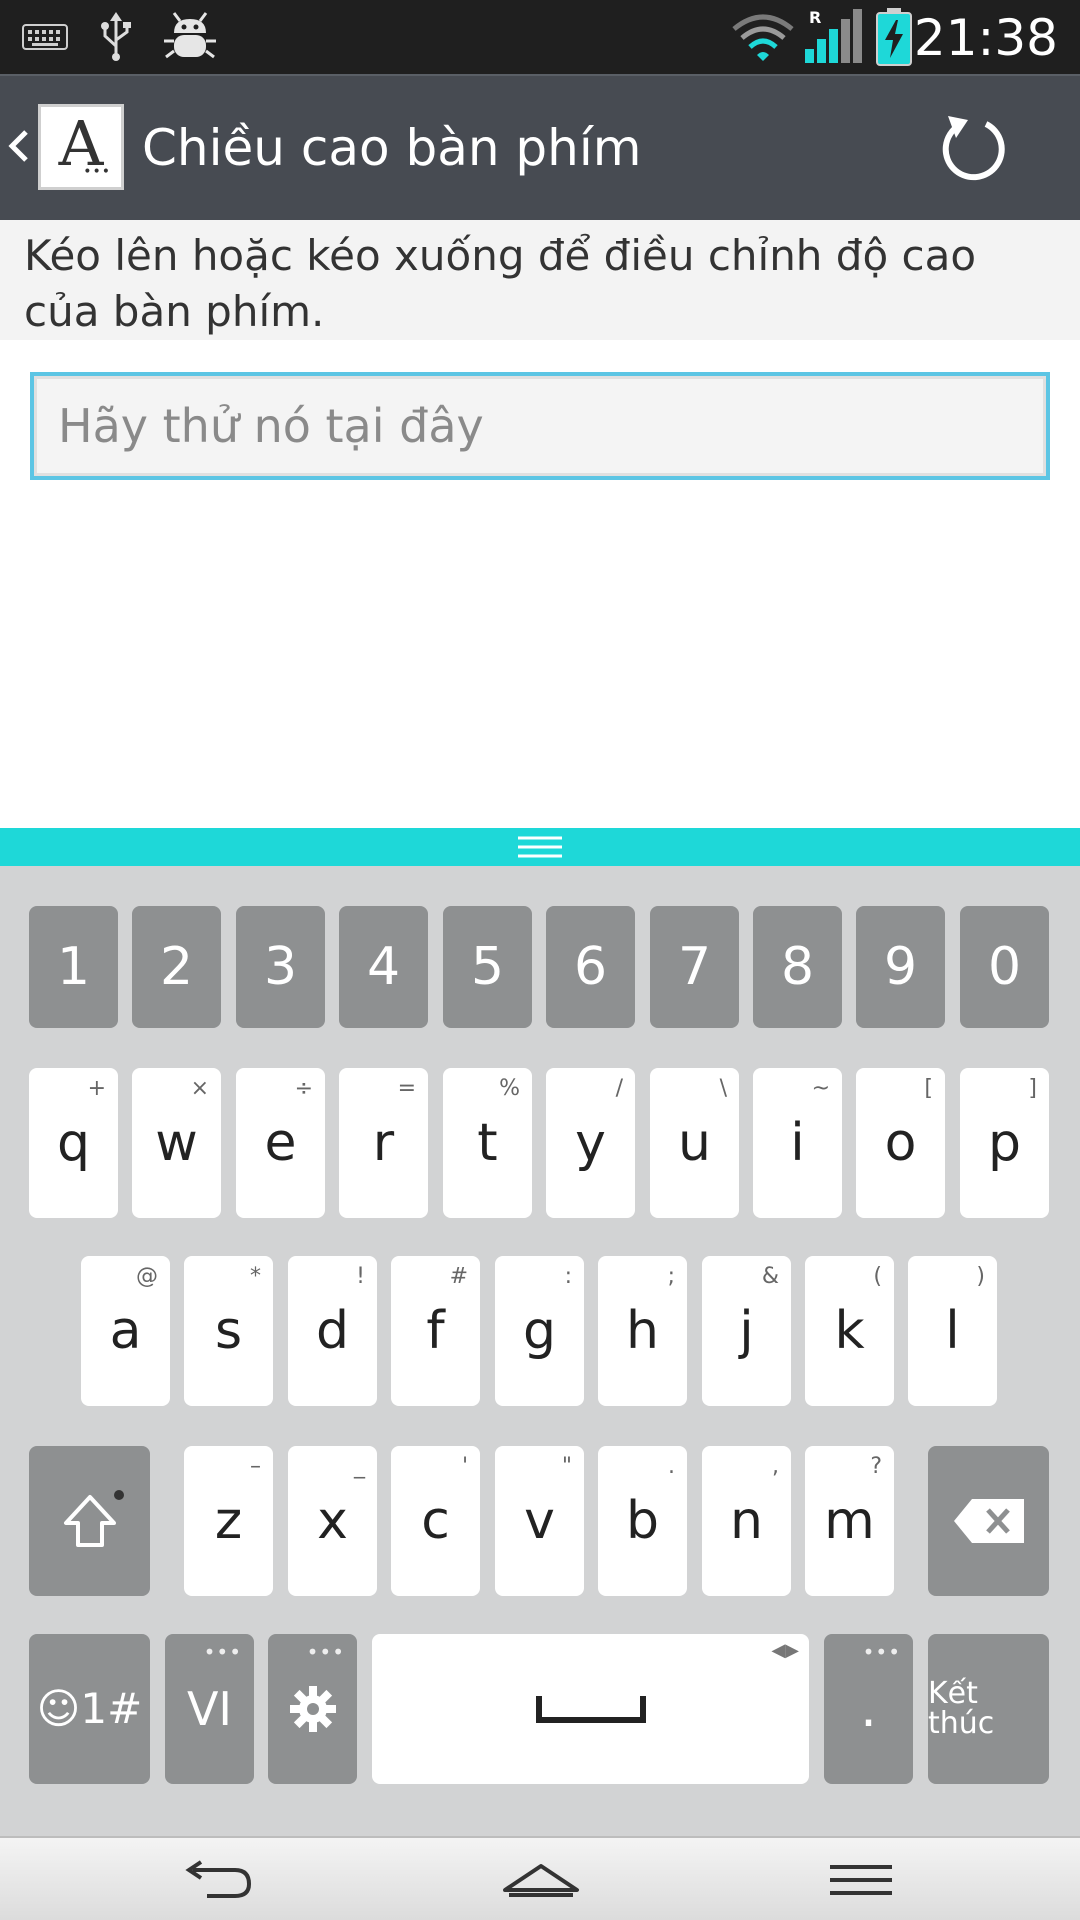 The image size is (1080, 1920). I want to click on key-g: :g, so click(539, 1331).